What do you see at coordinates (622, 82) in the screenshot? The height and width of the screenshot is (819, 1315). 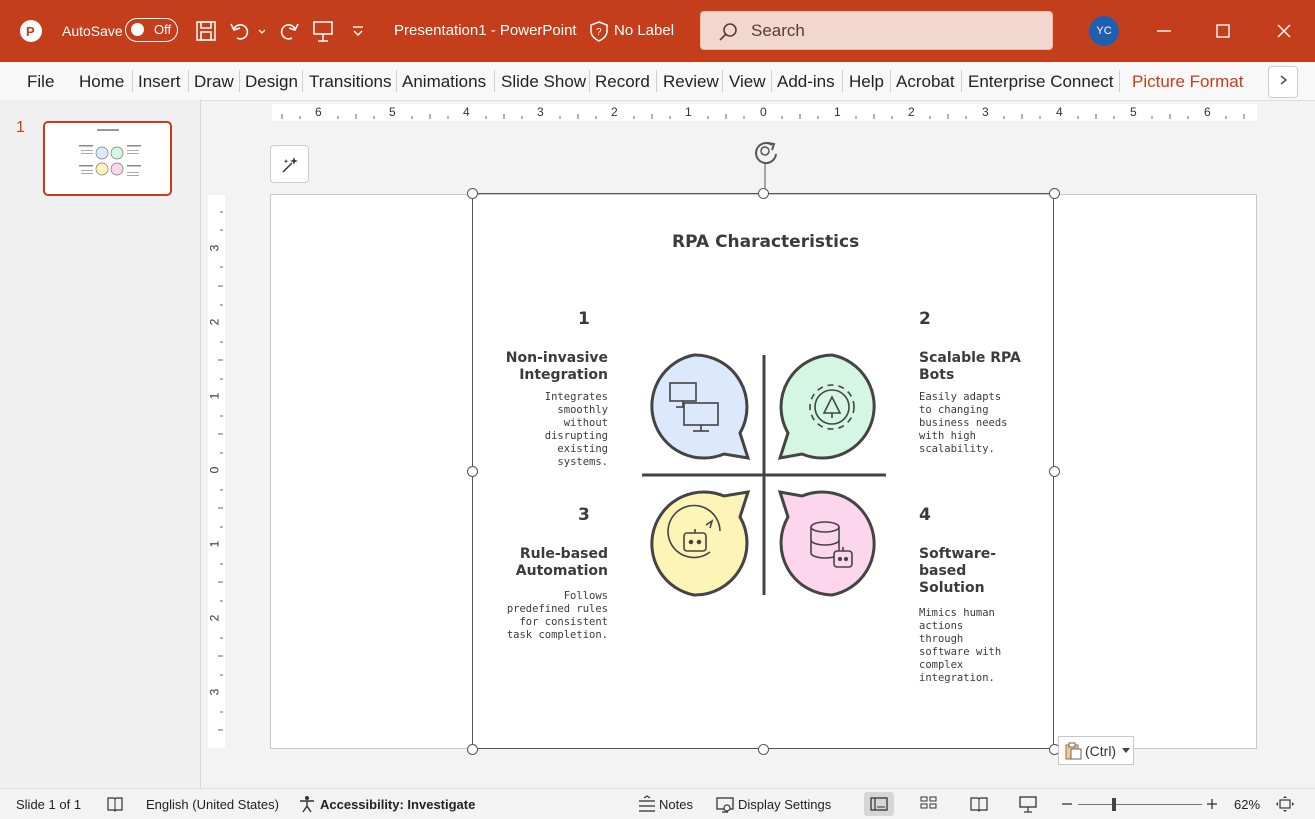 I see `tab-record: Record` at bounding box center [622, 82].